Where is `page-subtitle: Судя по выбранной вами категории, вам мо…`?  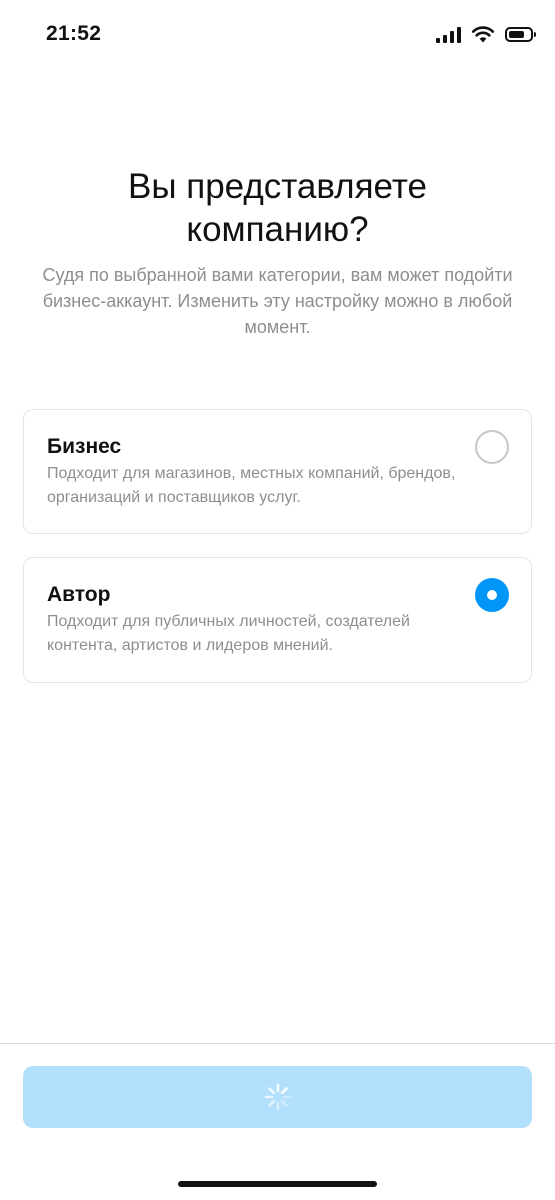 page-subtitle: Судя по выбранной вами категории, вам мо… is located at coordinates (277, 301).